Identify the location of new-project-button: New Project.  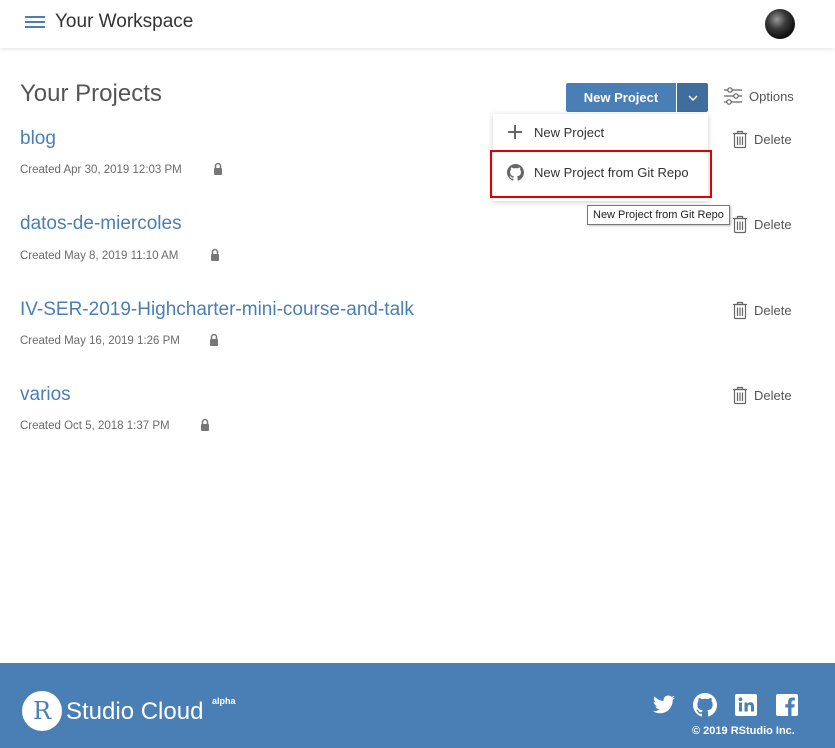
(621, 97).